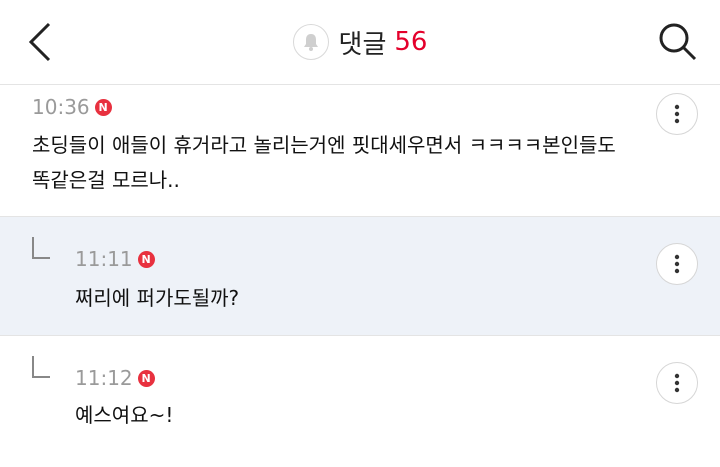 The image size is (720, 467). What do you see at coordinates (115, 259) in the screenshot?
I see `comment-time: 11:11 N` at bounding box center [115, 259].